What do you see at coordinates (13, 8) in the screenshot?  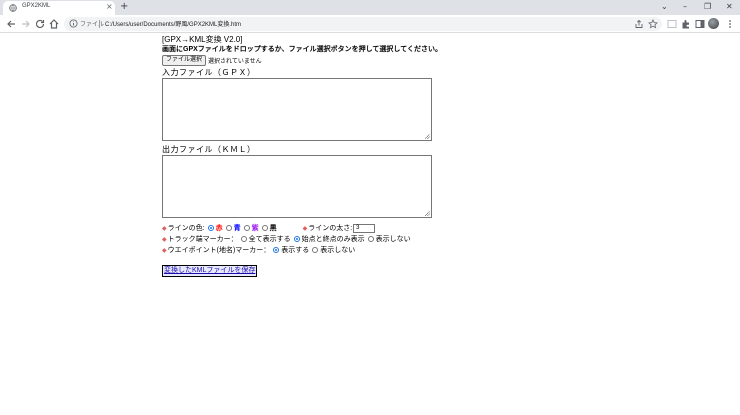 I see `globe-icon` at bounding box center [13, 8].